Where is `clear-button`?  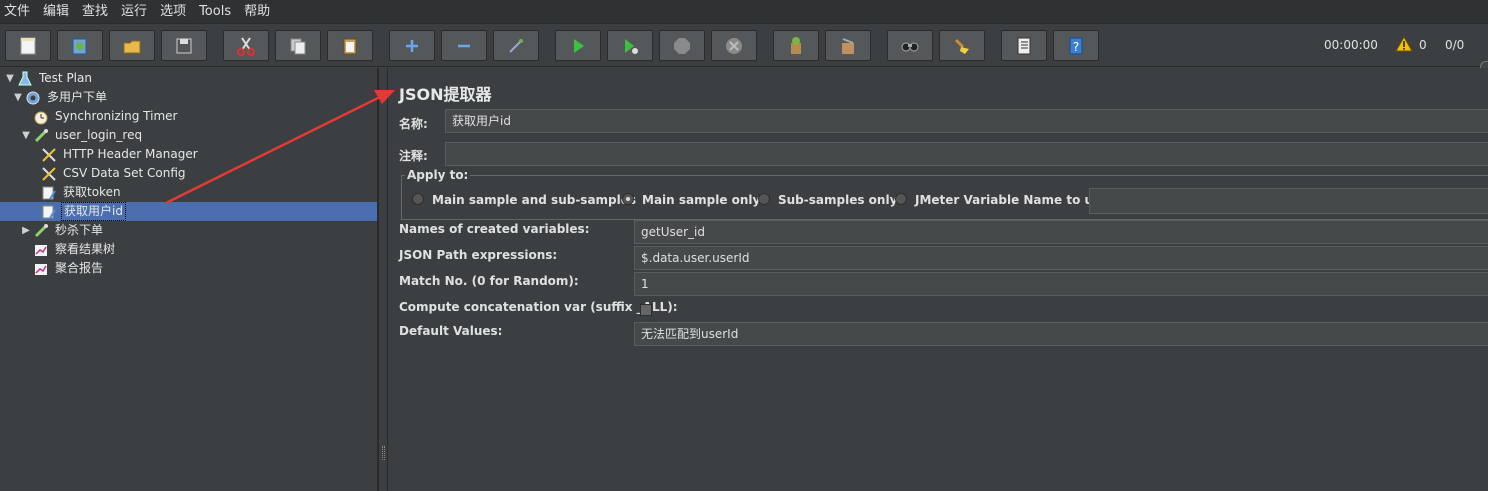 clear-button is located at coordinates (796, 45).